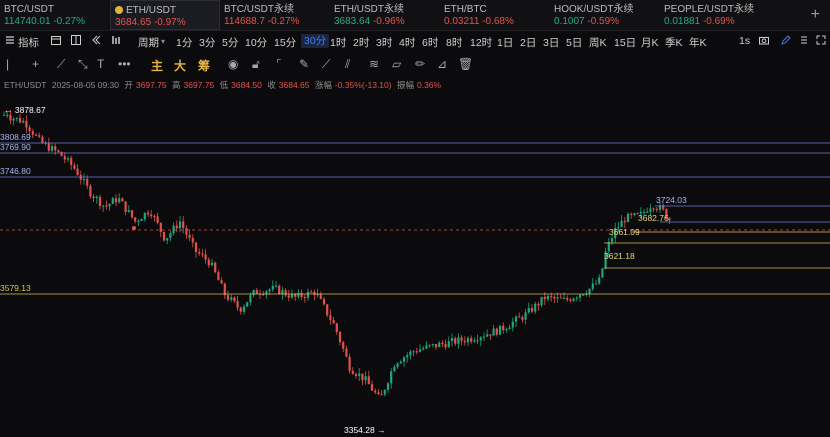  What do you see at coordinates (420, 64) in the screenshot?
I see `pencil-icon: ✏︎` at bounding box center [420, 64].